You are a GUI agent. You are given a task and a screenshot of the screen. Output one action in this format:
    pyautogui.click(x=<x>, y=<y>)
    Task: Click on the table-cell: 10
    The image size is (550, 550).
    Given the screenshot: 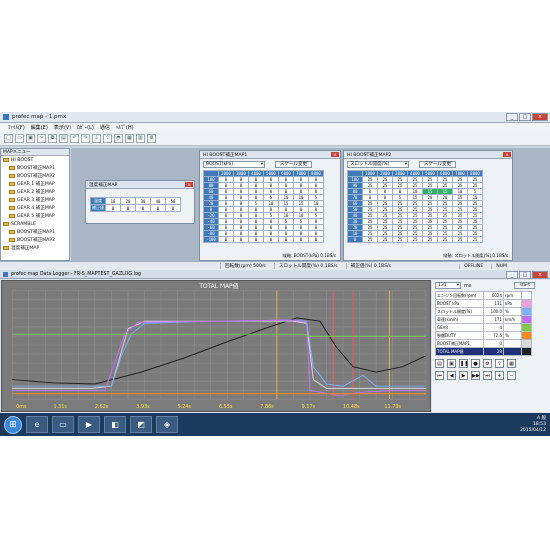 What is the action you would take?
    pyautogui.click(x=113, y=201)
    